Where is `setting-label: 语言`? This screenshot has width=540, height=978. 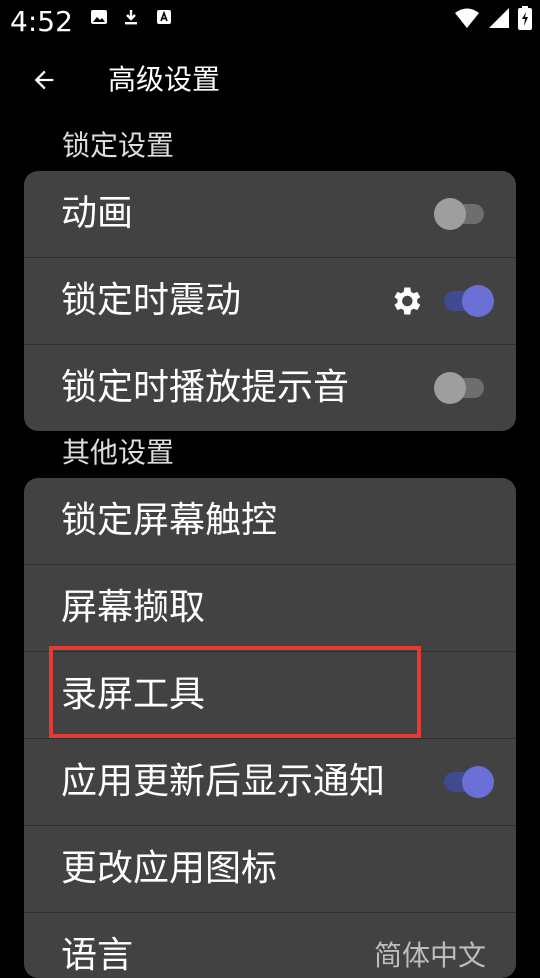 setting-label: 语言 is located at coordinates (97, 955).